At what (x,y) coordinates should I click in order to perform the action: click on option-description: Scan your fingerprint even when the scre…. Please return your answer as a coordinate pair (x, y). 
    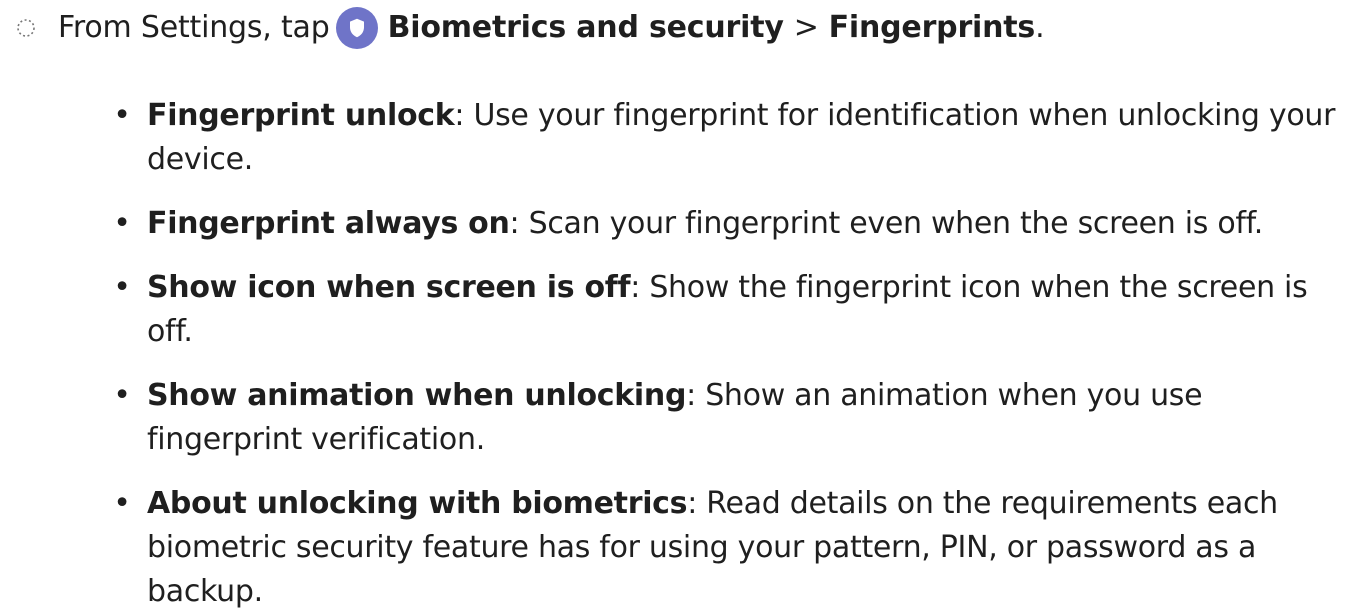
    Looking at the image, I should click on (891, 223).